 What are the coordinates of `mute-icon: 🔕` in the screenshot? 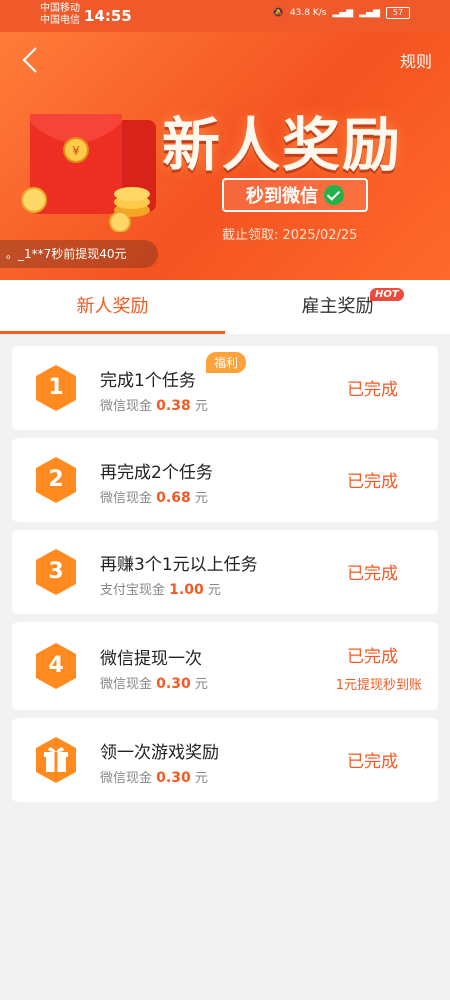 It's located at (278, 13).